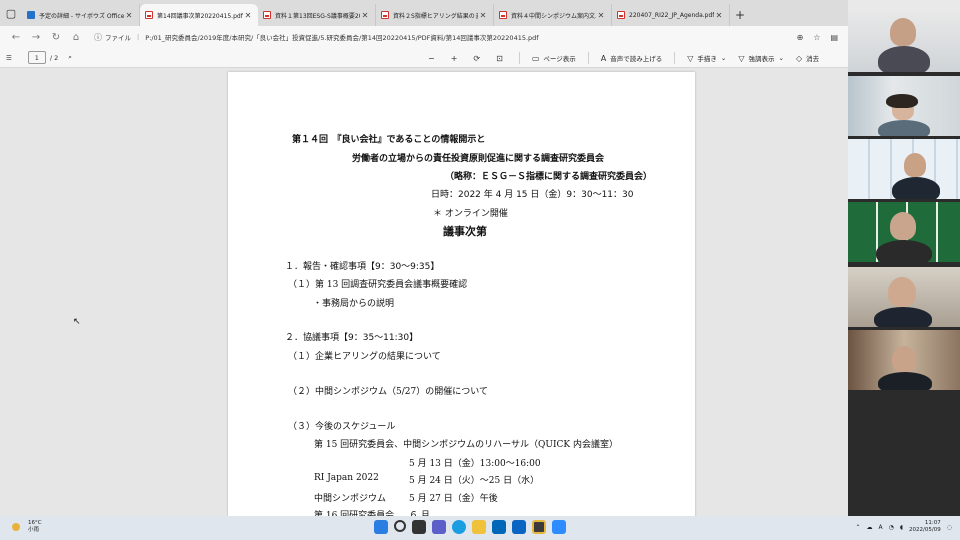 This screenshot has width=960, height=540. What do you see at coordinates (9, 58) in the screenshot?
I see `contents-icon: ☰` at bounding box center [9, 58].